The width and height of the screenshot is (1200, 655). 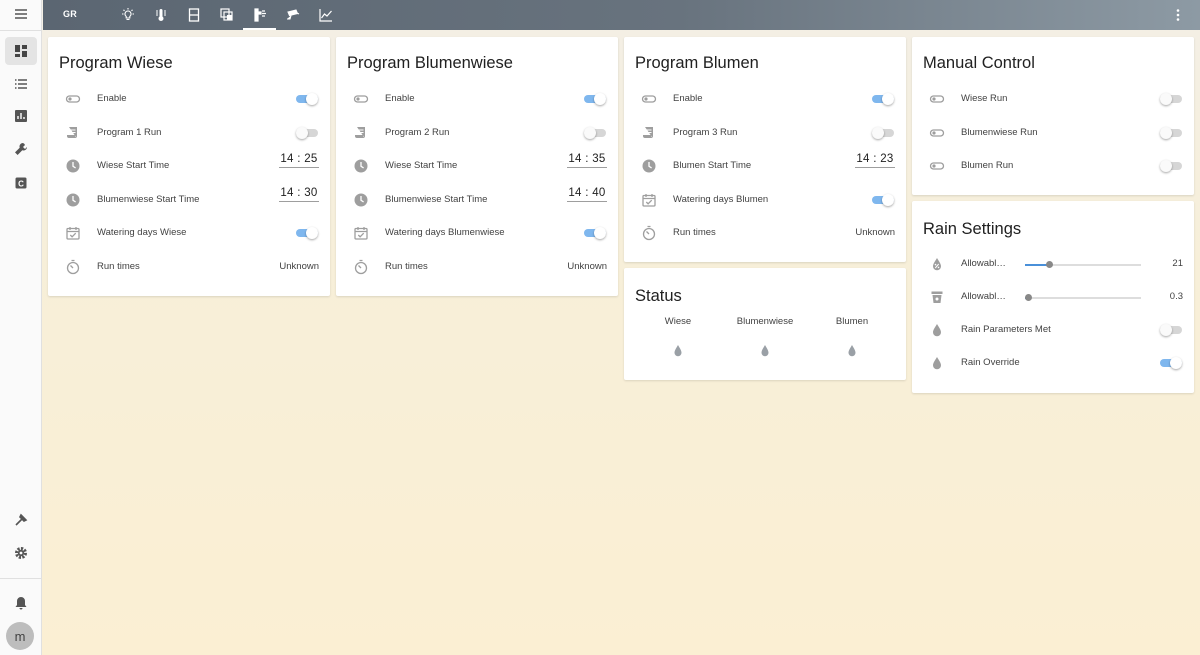 I want to click on svg-text: C, so click(x=21, y=184).